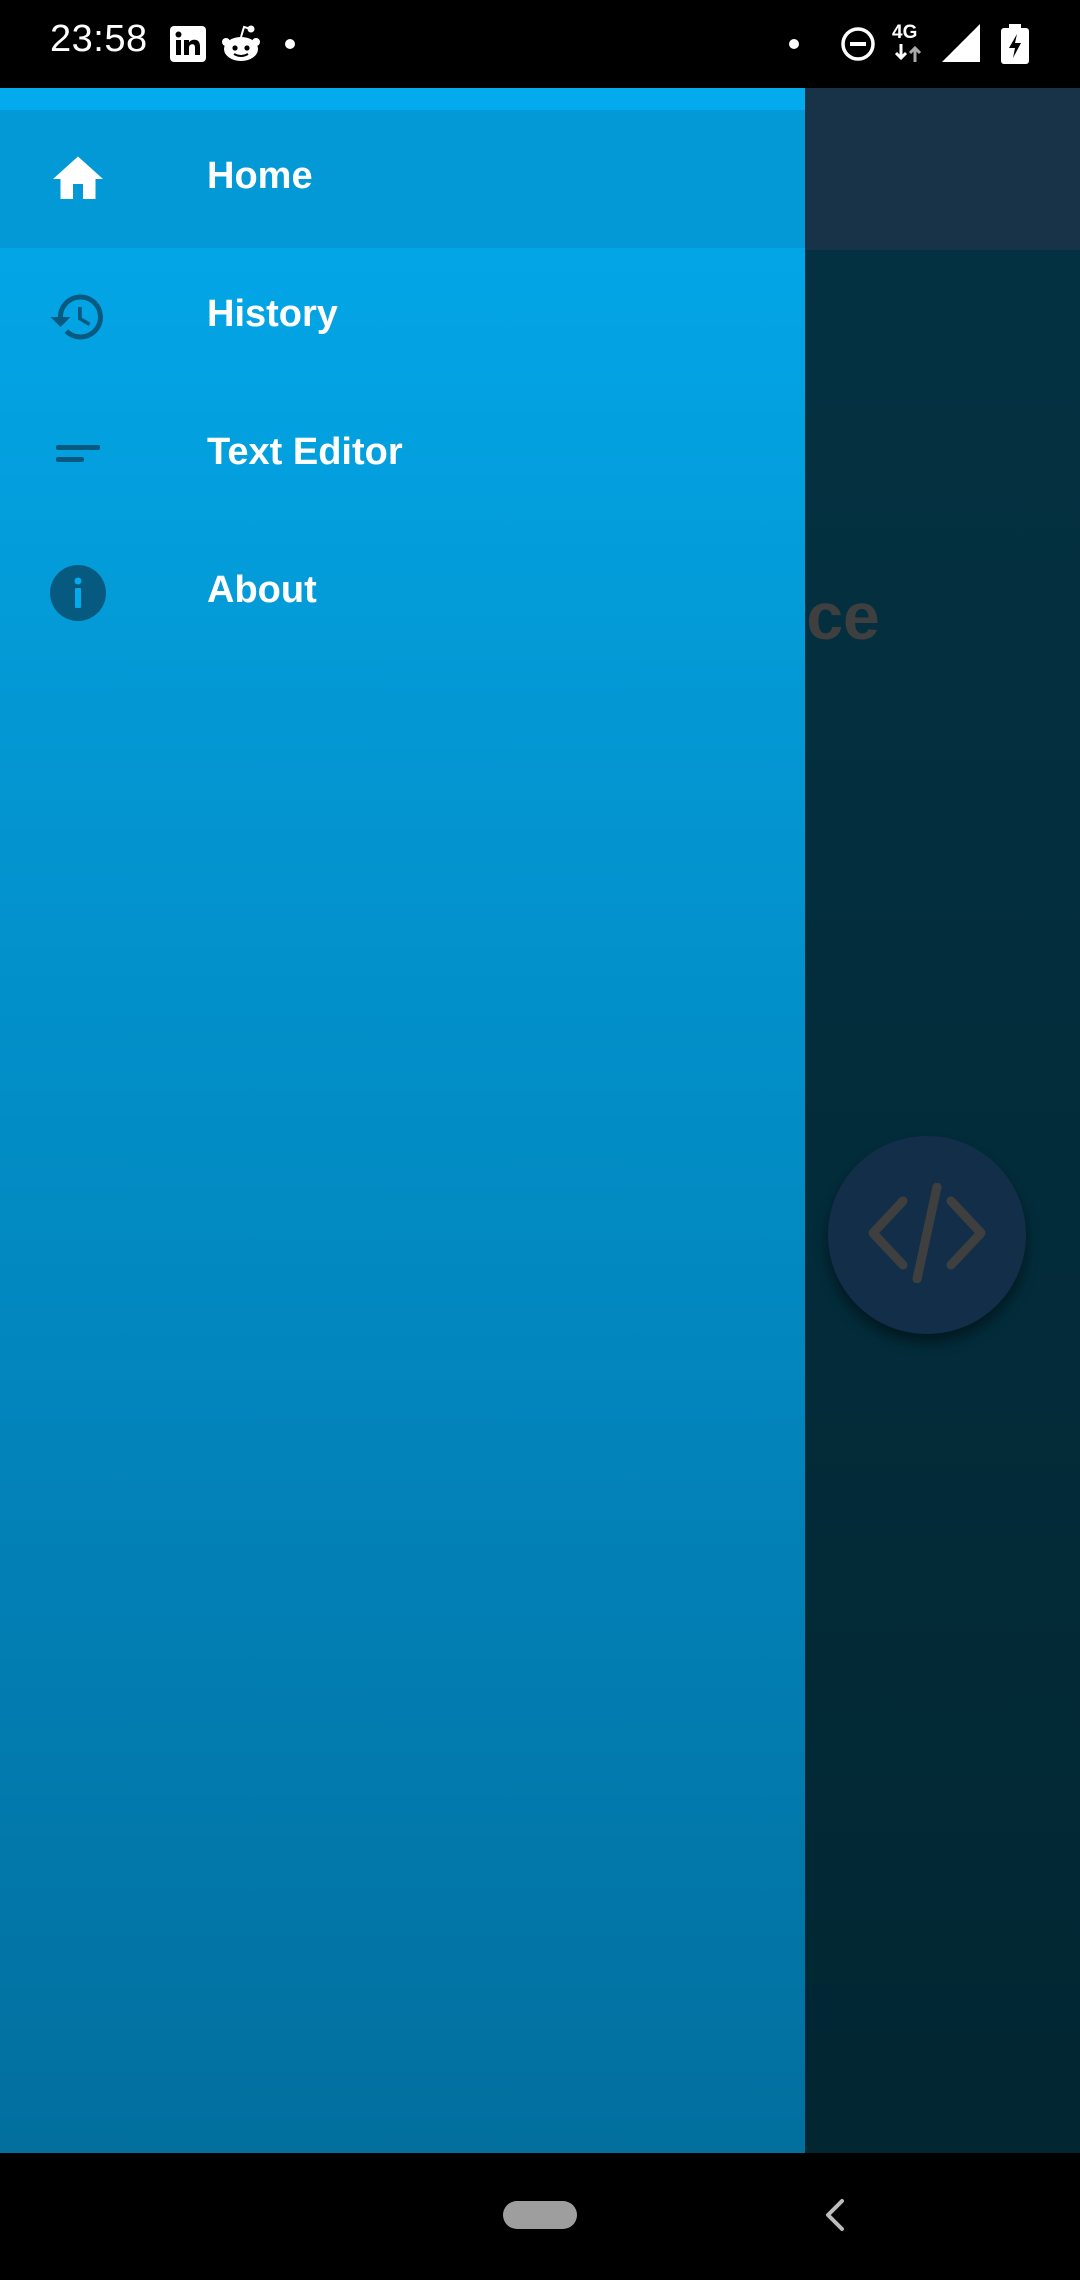  What do you see at coordinates (78, 455) in the screenshot?
I see `text-lines-icon` at bounding box center [78, 455].